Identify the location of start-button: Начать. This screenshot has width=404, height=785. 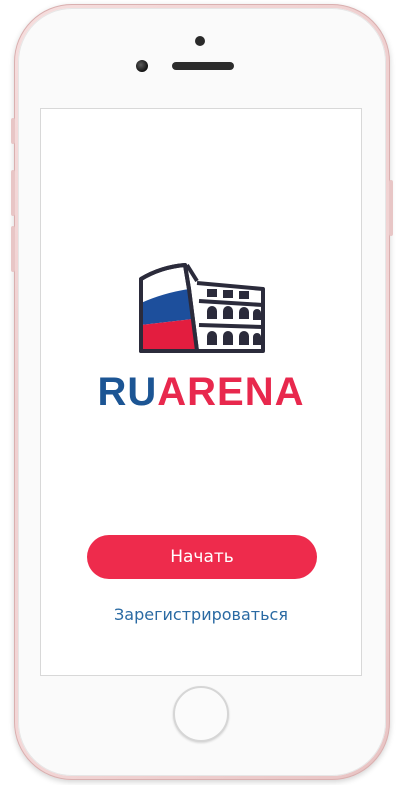
(202, 557).